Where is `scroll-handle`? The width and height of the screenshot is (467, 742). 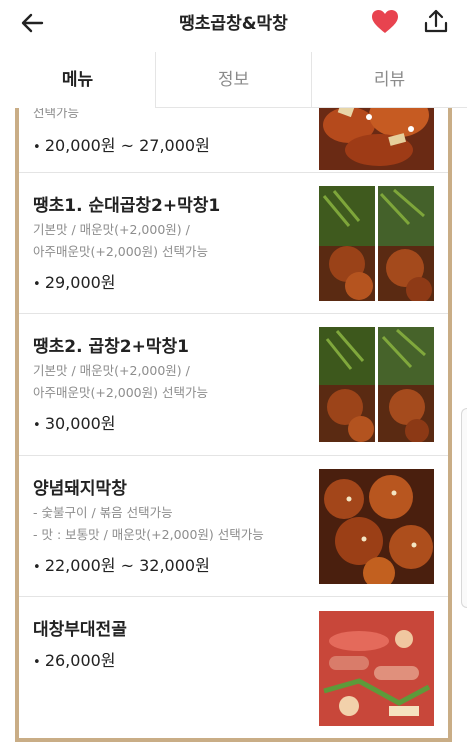
scroll-handle is located at coordinates (464, 508).